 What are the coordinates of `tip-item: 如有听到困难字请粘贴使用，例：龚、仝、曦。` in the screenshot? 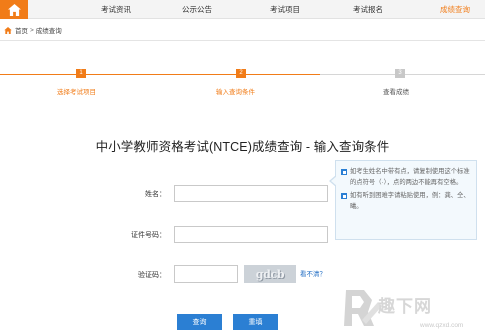 It's located at (406, 201).